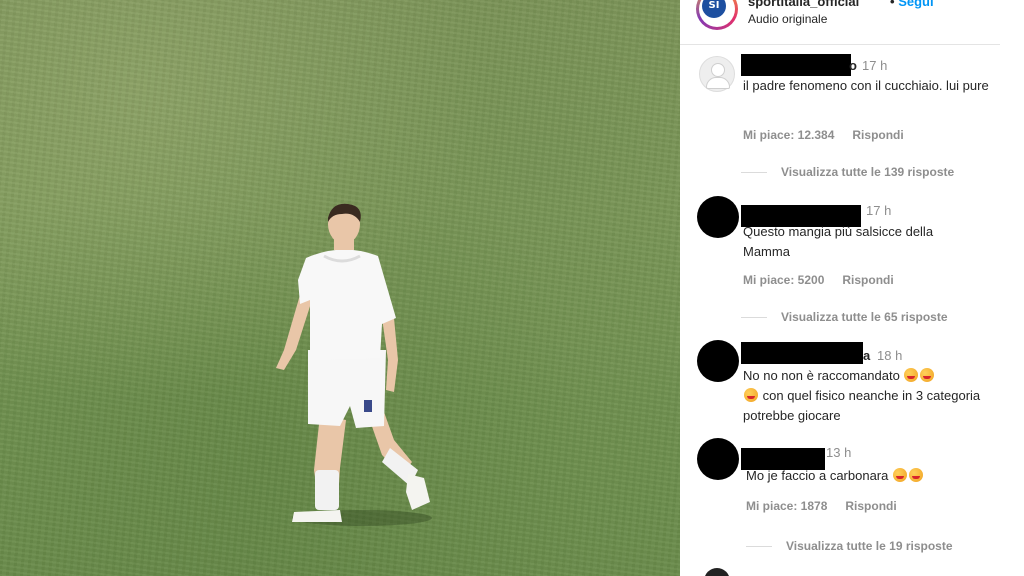 The width and height of the screenshot is (1024, 576). Describe the element at coordinates (838, 241) in the screenshot. I see `comment-text: Questo mangia più salsicce della Mamma` at that location.